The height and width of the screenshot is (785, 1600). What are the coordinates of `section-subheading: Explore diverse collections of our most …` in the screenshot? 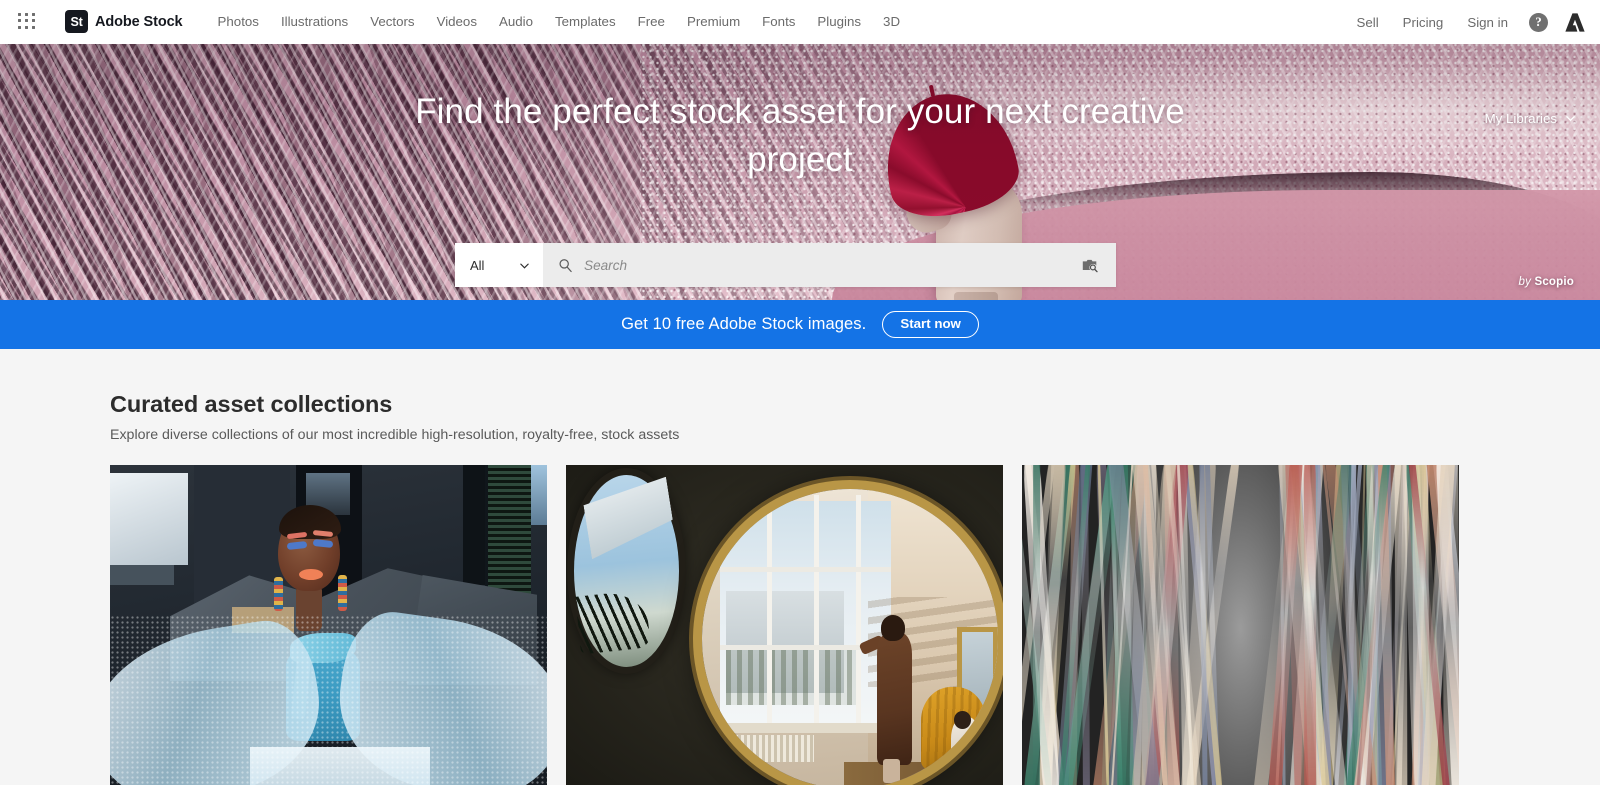 It's located at (395, 435).